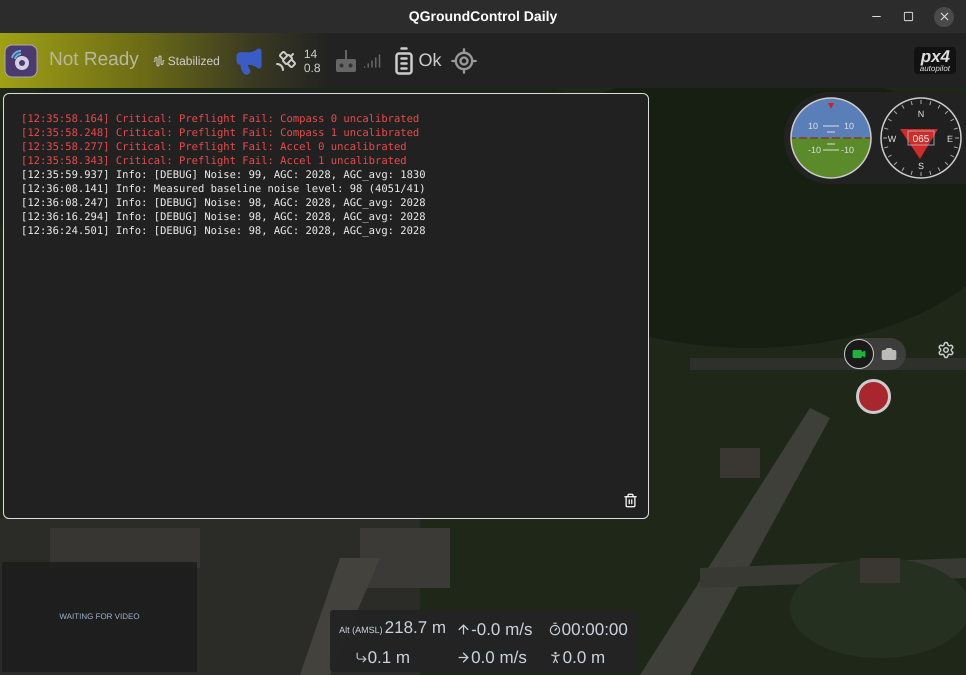 The image size is (966, 675). I want to click on video-camera-icon, so click(859, 354).